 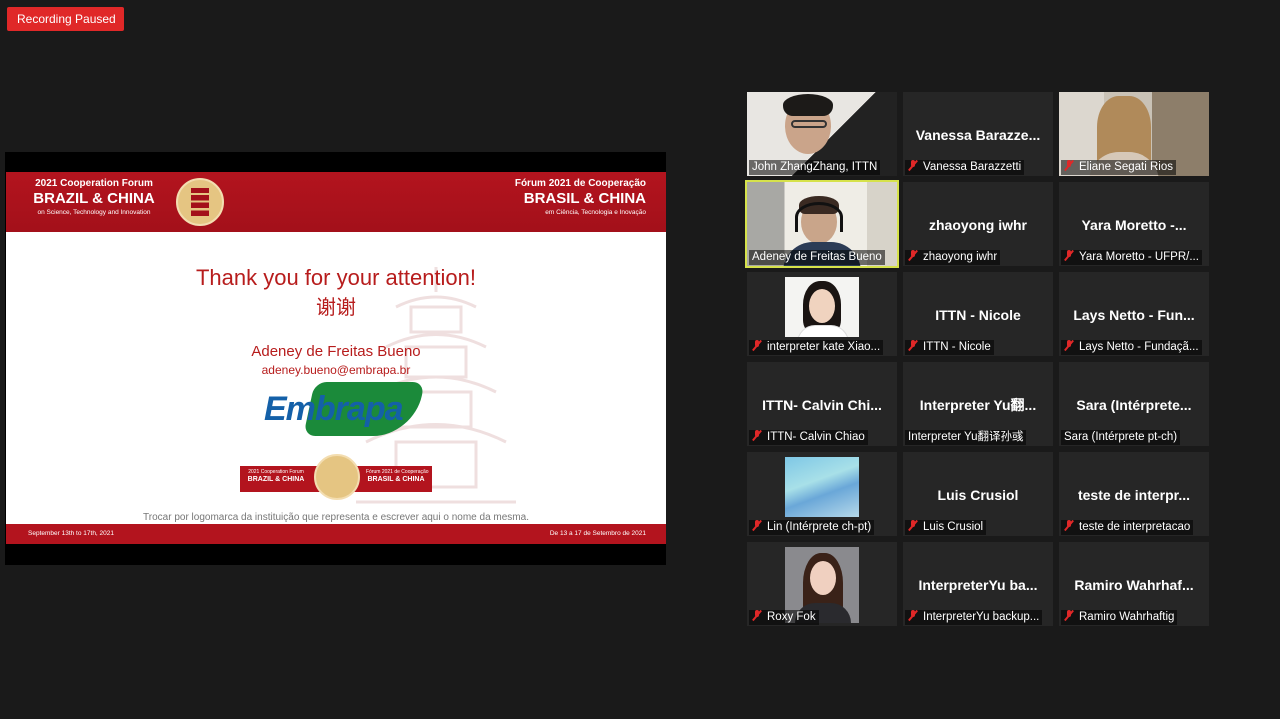 I want to click on participant-name-label: Vanessa Barazzetti, so click(x=965, y=167).